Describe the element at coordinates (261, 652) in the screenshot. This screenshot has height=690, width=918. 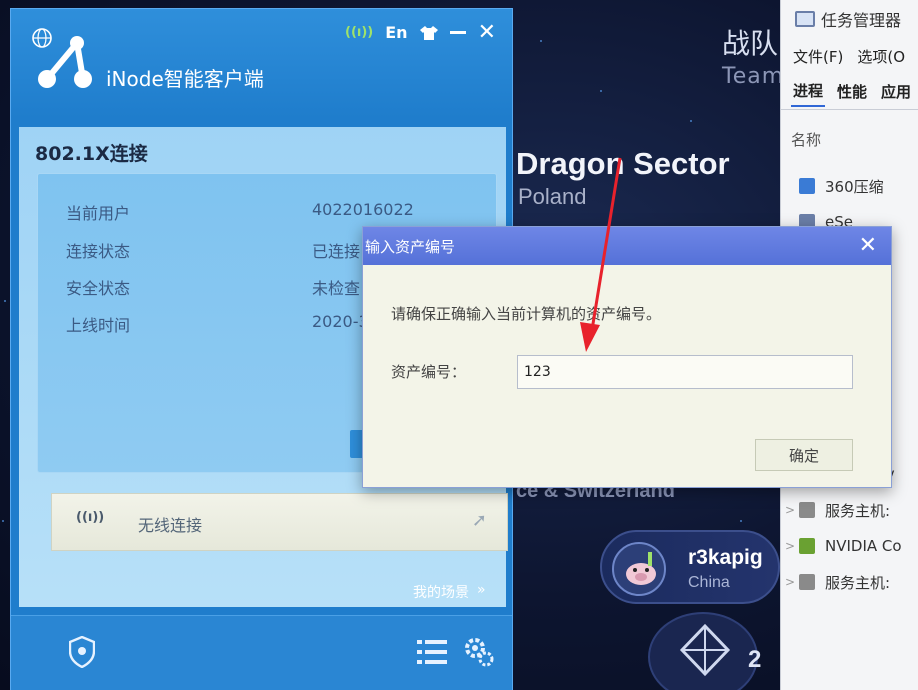
I see `inode-footer` at that location.